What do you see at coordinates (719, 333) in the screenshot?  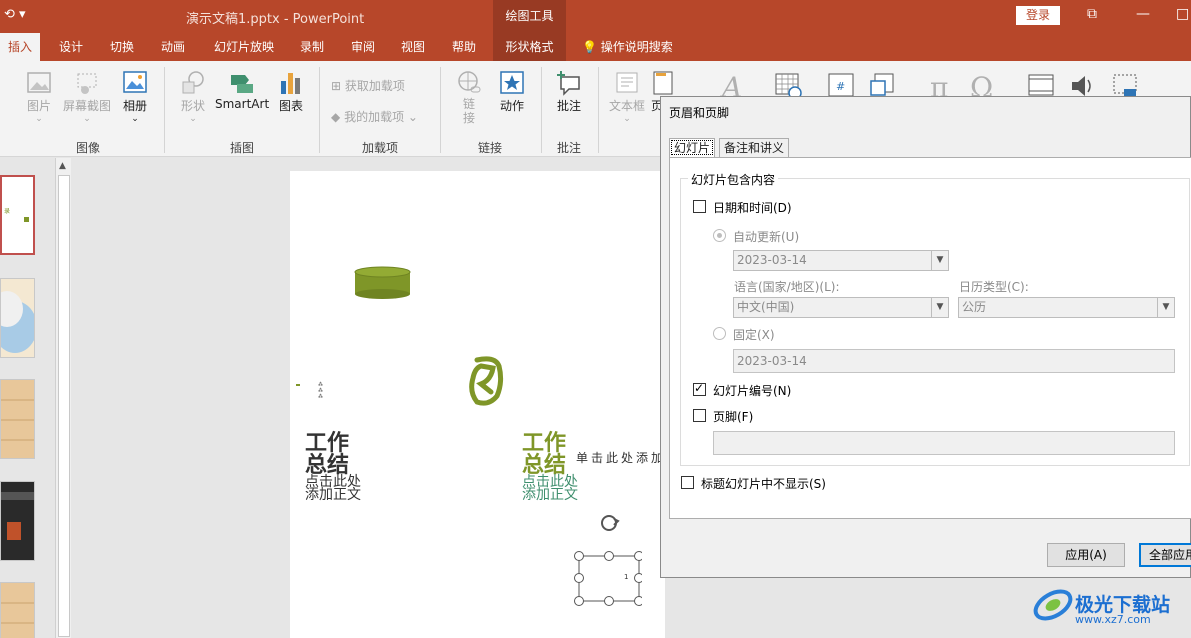 I see `fixed-date-radio` at bounding box center [719, 333].